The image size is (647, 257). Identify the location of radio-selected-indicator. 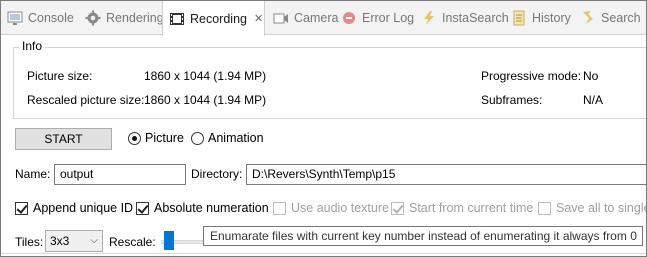
(134, 138).